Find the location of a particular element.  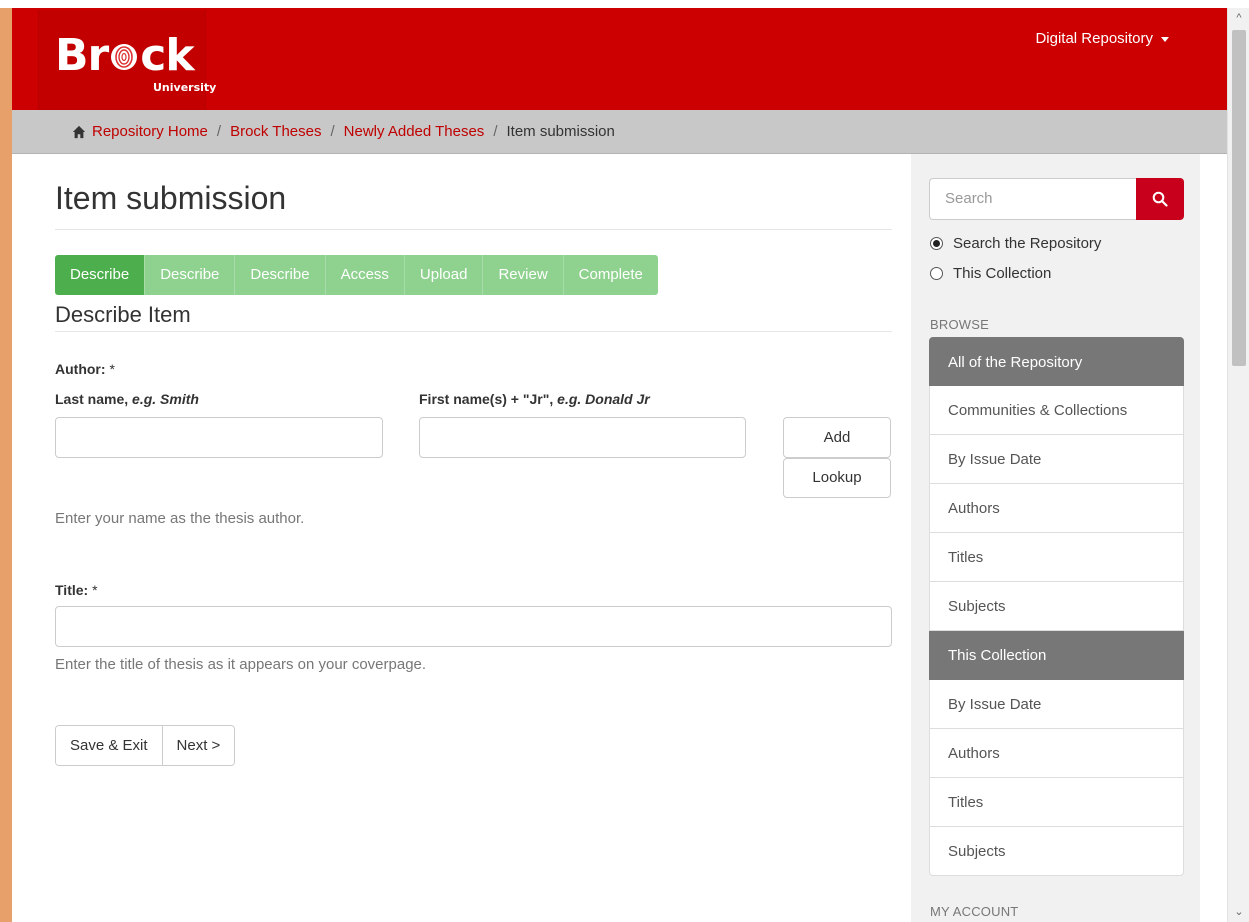

scroll-thumb is located at coordinates (1239, 198).